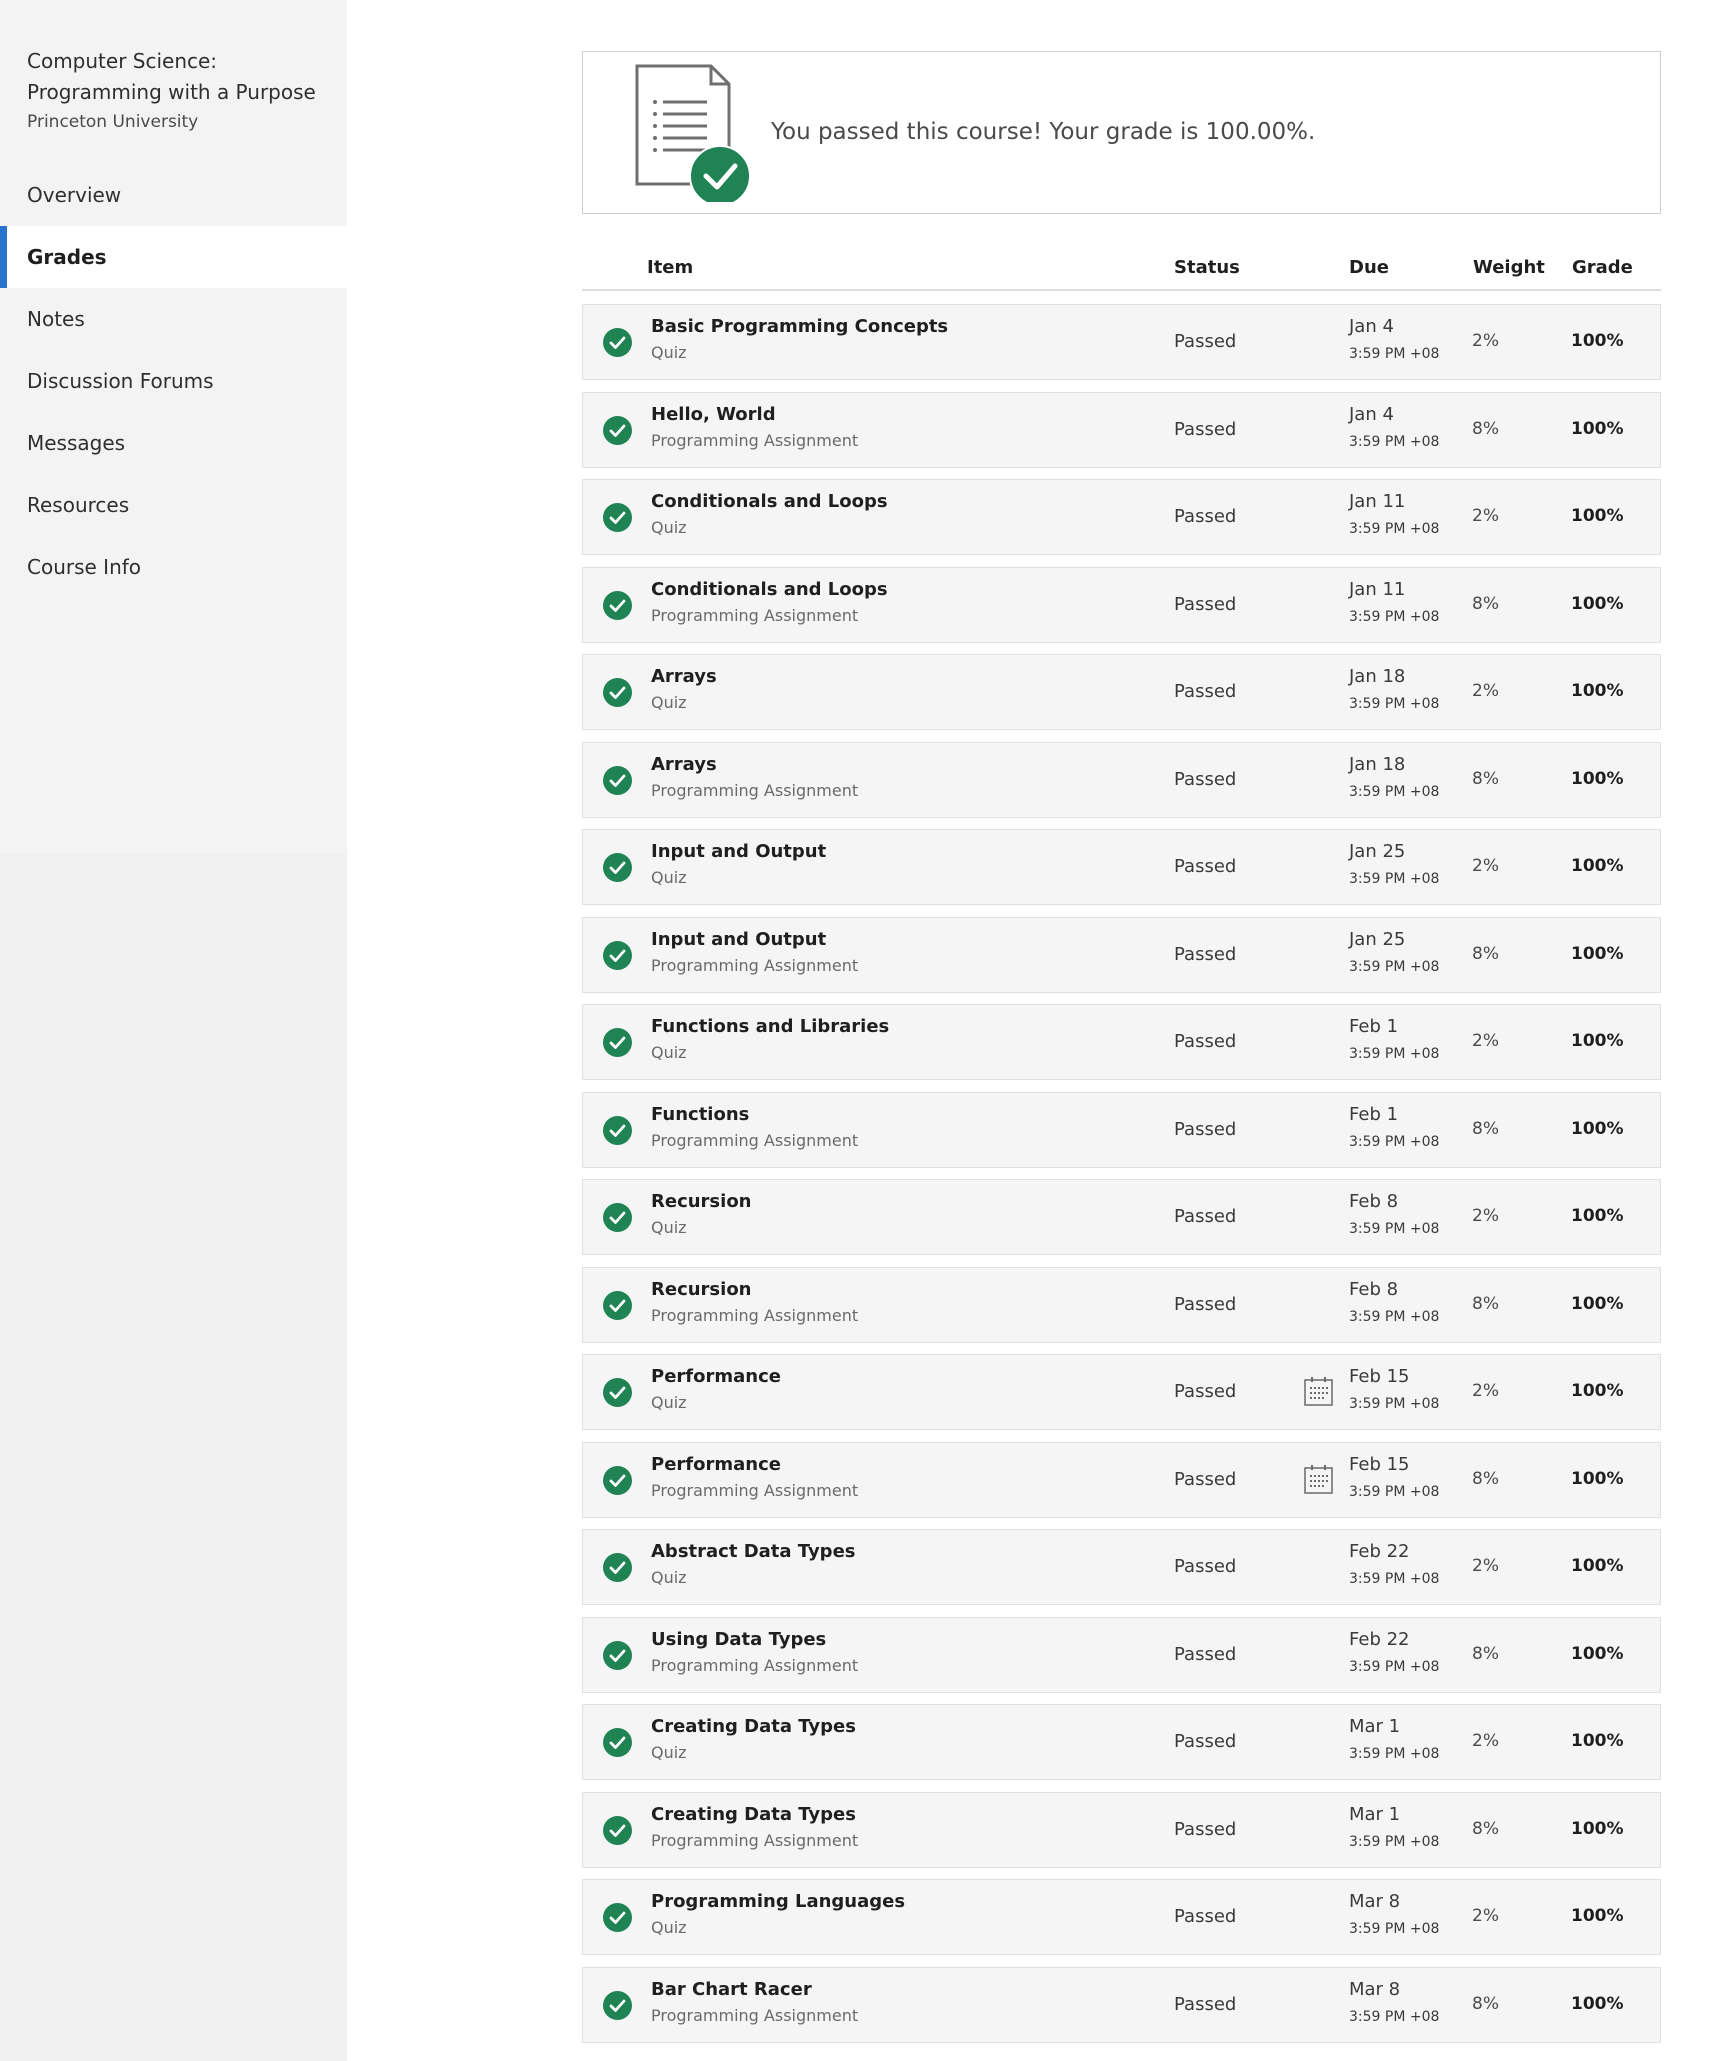 The width and height of the screenshot is (1711, 2061). What do you see at coordinates (1602, 267) in the screenshot?
I see `header-grade: Grade` at bounding box center [1602, 267].